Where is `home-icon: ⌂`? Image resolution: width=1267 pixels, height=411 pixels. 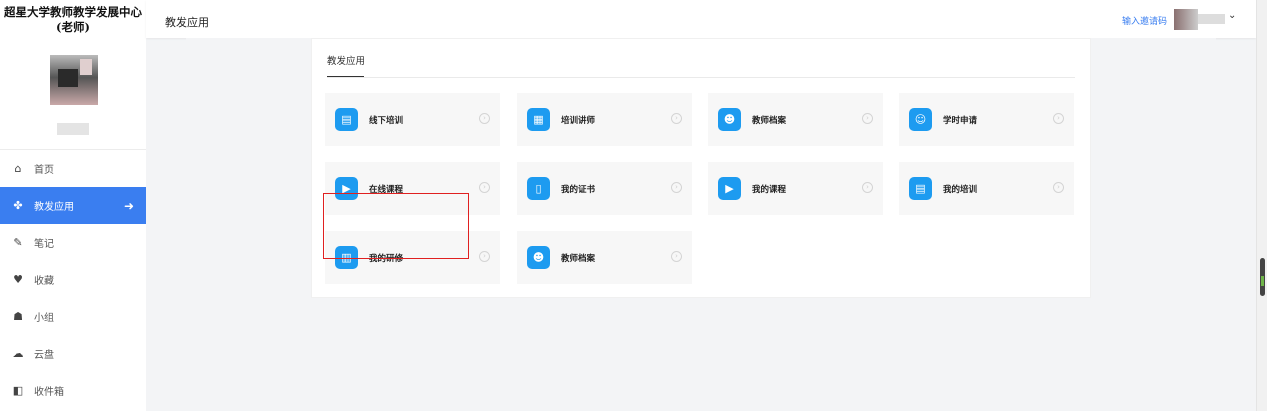 home-icon: ⌂ is located at coordinates (18, 168).